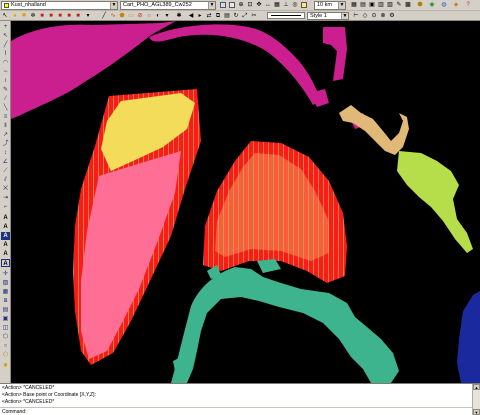 This screenshot has width=480, height=415. I want to click on layer-new-icon: ■, so click(69, 16).